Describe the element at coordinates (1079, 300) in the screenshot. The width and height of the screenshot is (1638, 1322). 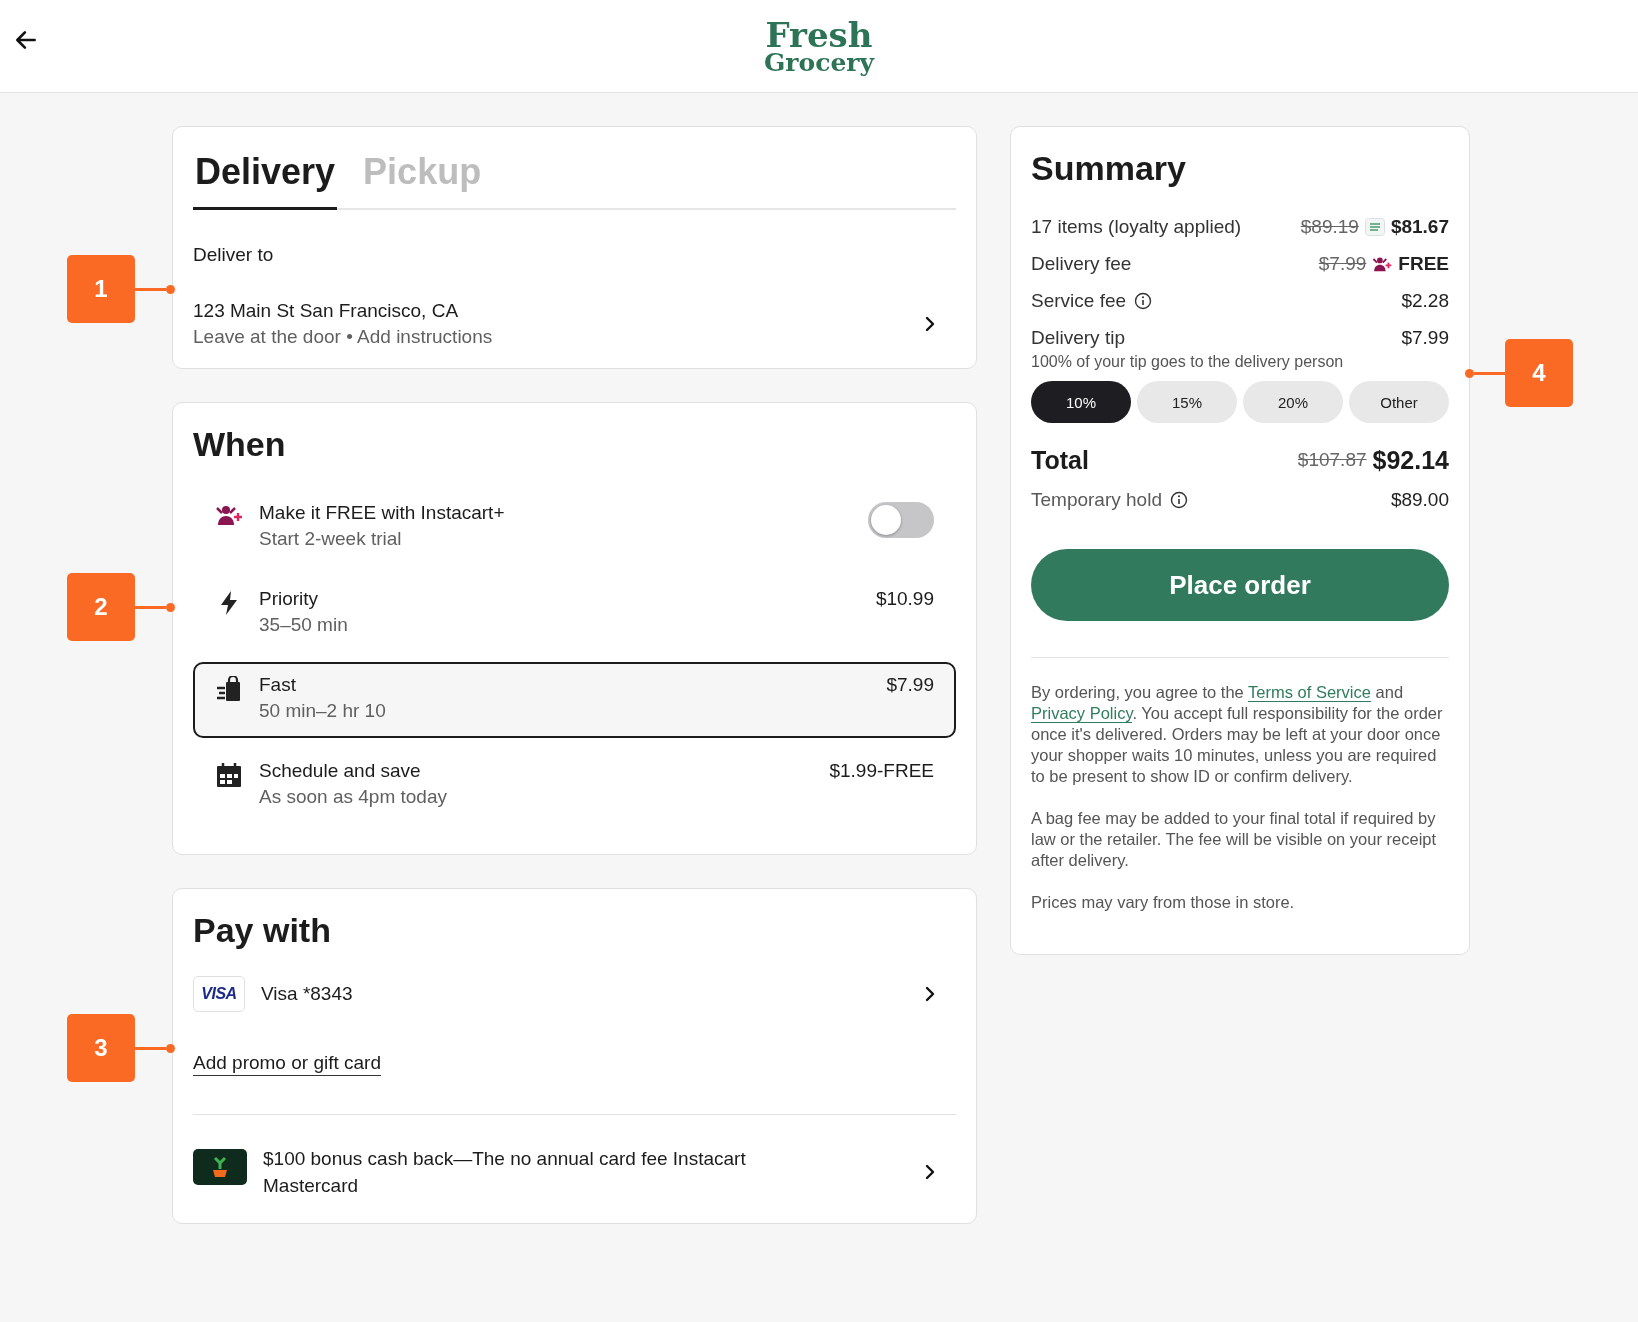
I see `summary-label: Service fee` at that location.